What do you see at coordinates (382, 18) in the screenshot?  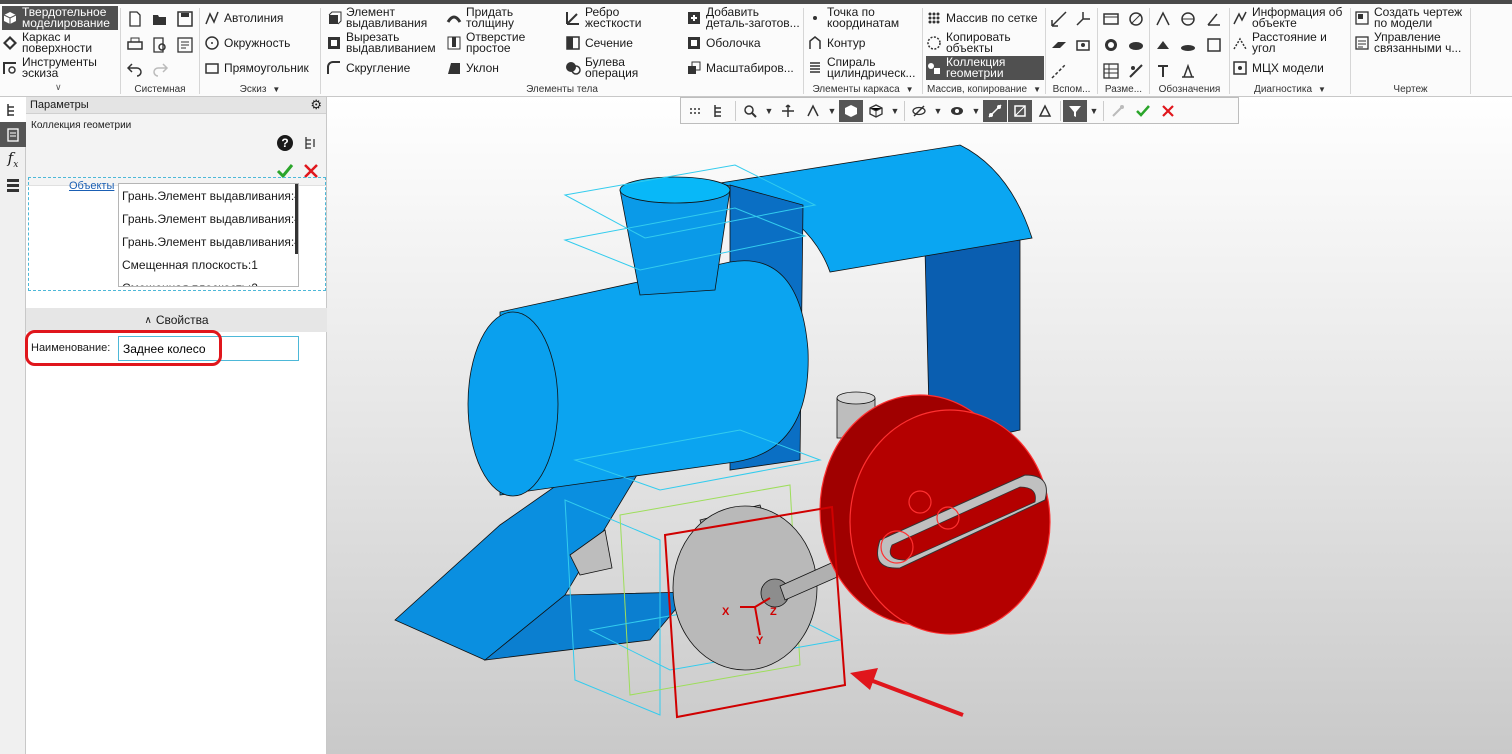 I see `extrude-button: Элемент выдавливания` at bounding box center [382, 18].